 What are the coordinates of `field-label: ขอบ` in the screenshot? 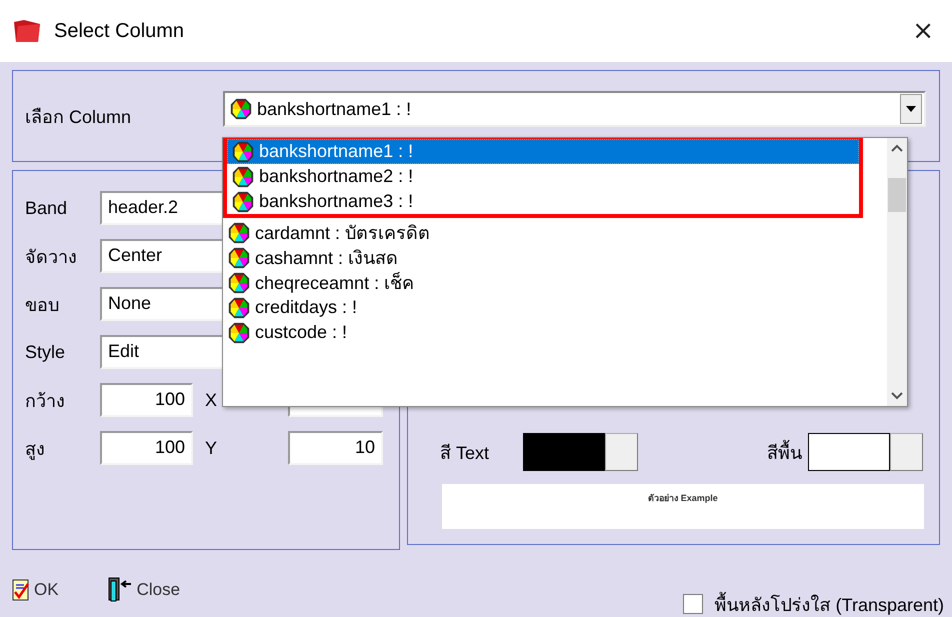 It's located at (42, 305).